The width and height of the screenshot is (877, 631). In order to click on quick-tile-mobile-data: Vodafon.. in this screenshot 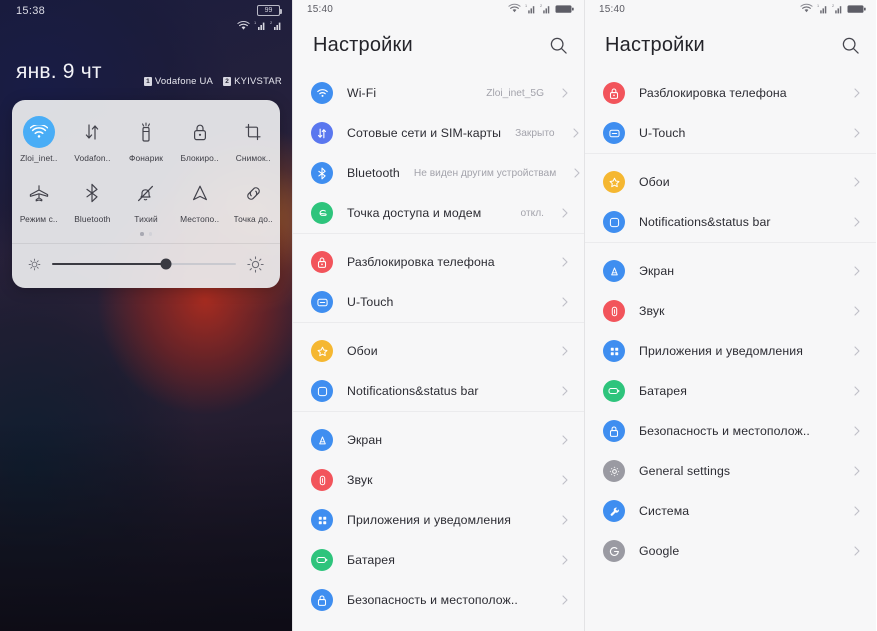, I will do `click(93, 138)`.